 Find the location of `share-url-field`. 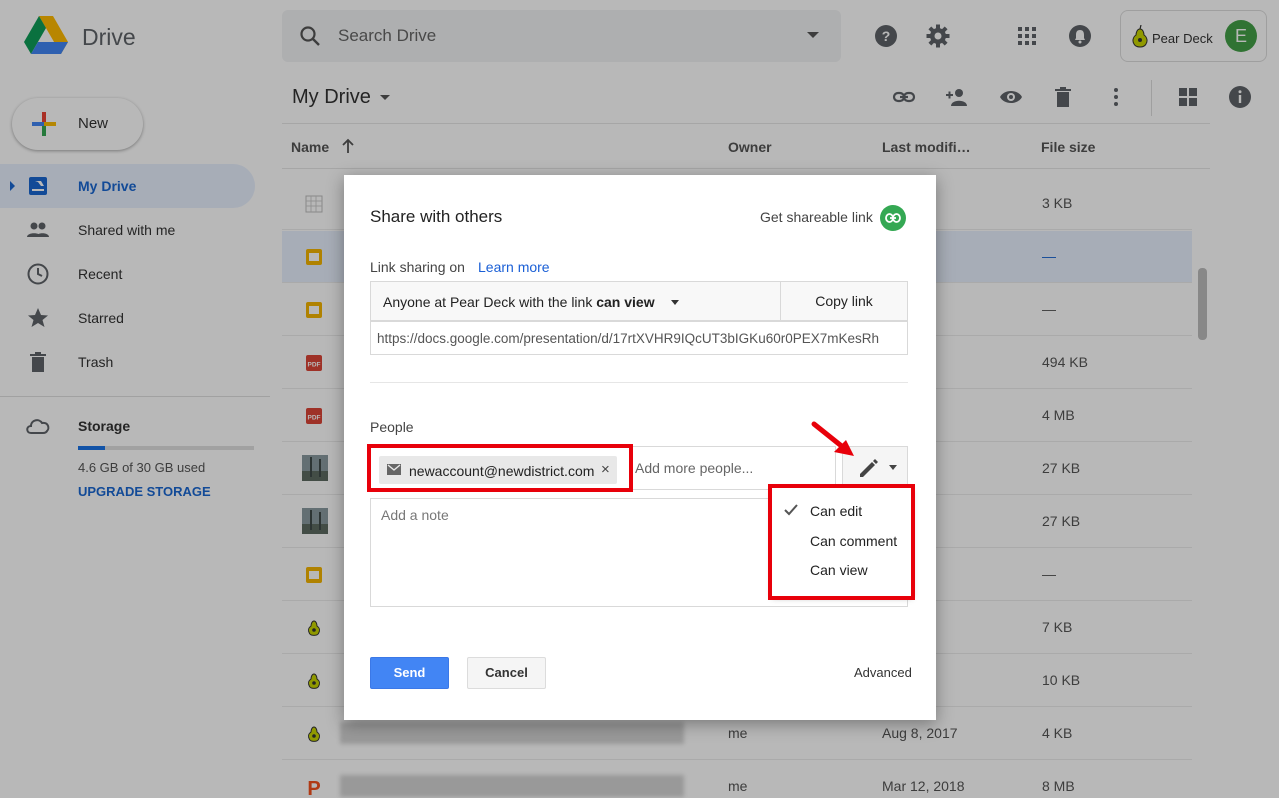

share-url-field is located at coordinates (639, 338).